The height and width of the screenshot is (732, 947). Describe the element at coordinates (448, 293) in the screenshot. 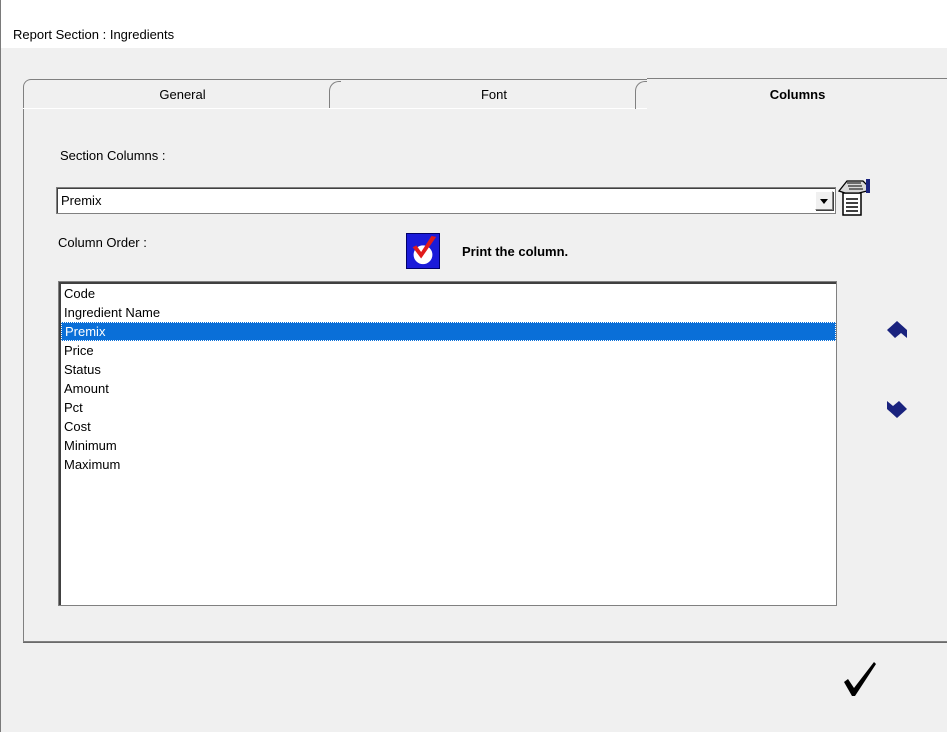

I see `list-item: Code` at that location.